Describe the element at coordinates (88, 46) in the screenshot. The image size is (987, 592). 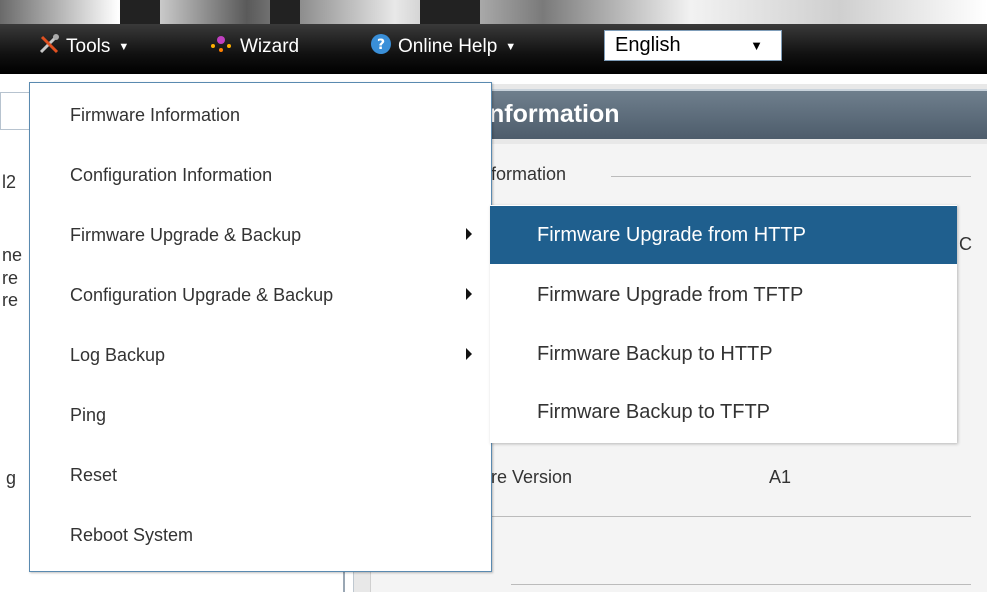
I see `tools-label: Tools` at that location.